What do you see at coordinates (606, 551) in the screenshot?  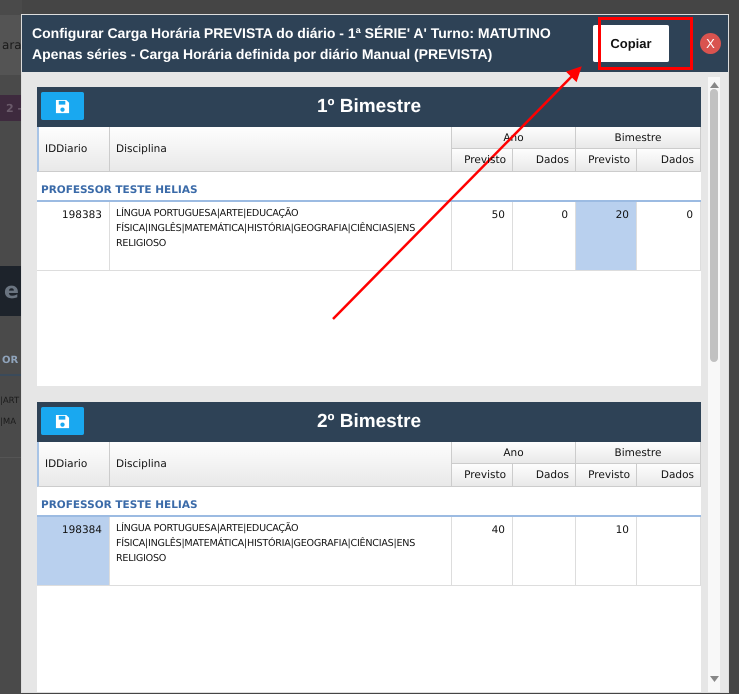 I see `table-cell: 10` at bounding box center [606, 551].